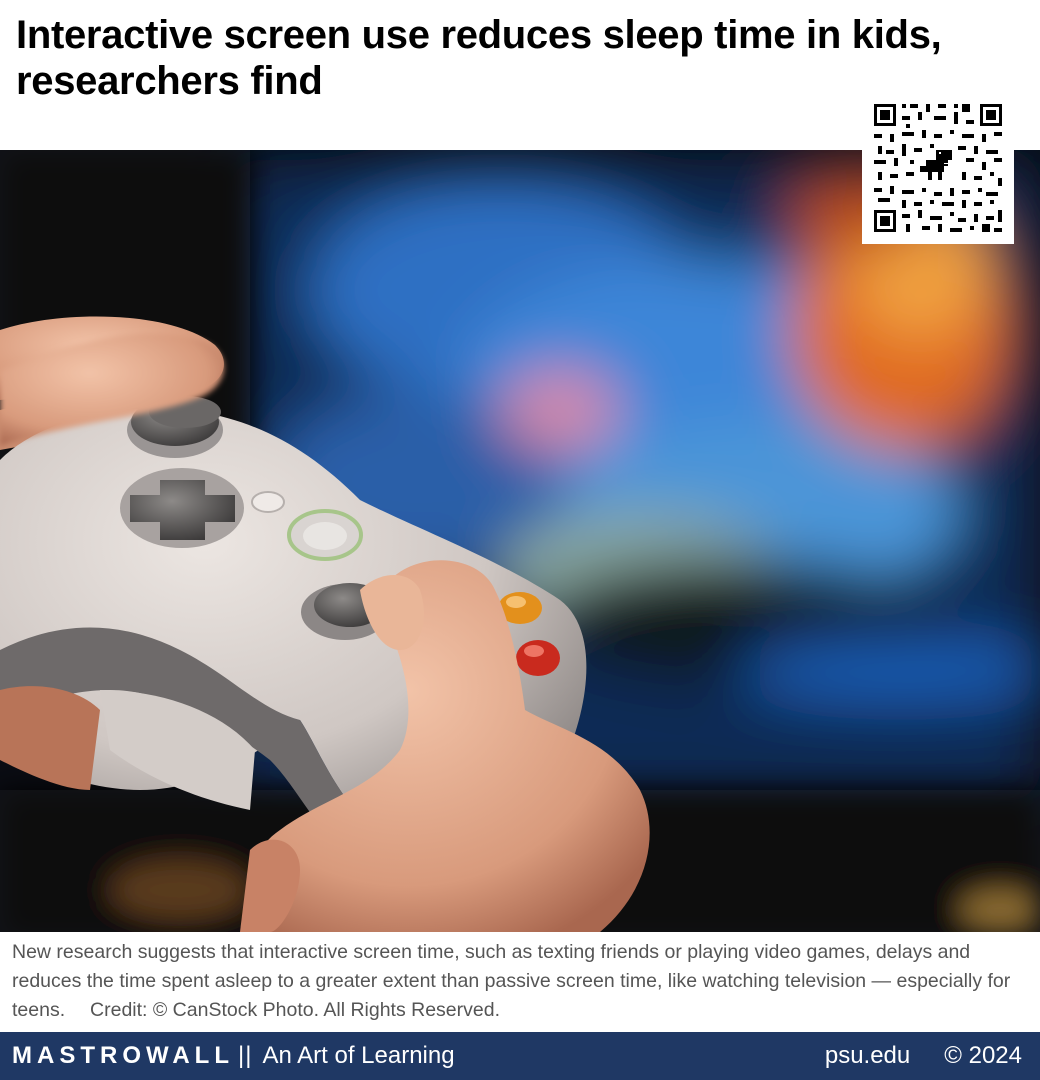  What do you see at coordinates (867, 1056) in the screenshot?
I see `footer-site-link: psu.edu` at bounding box center [867, 1056].